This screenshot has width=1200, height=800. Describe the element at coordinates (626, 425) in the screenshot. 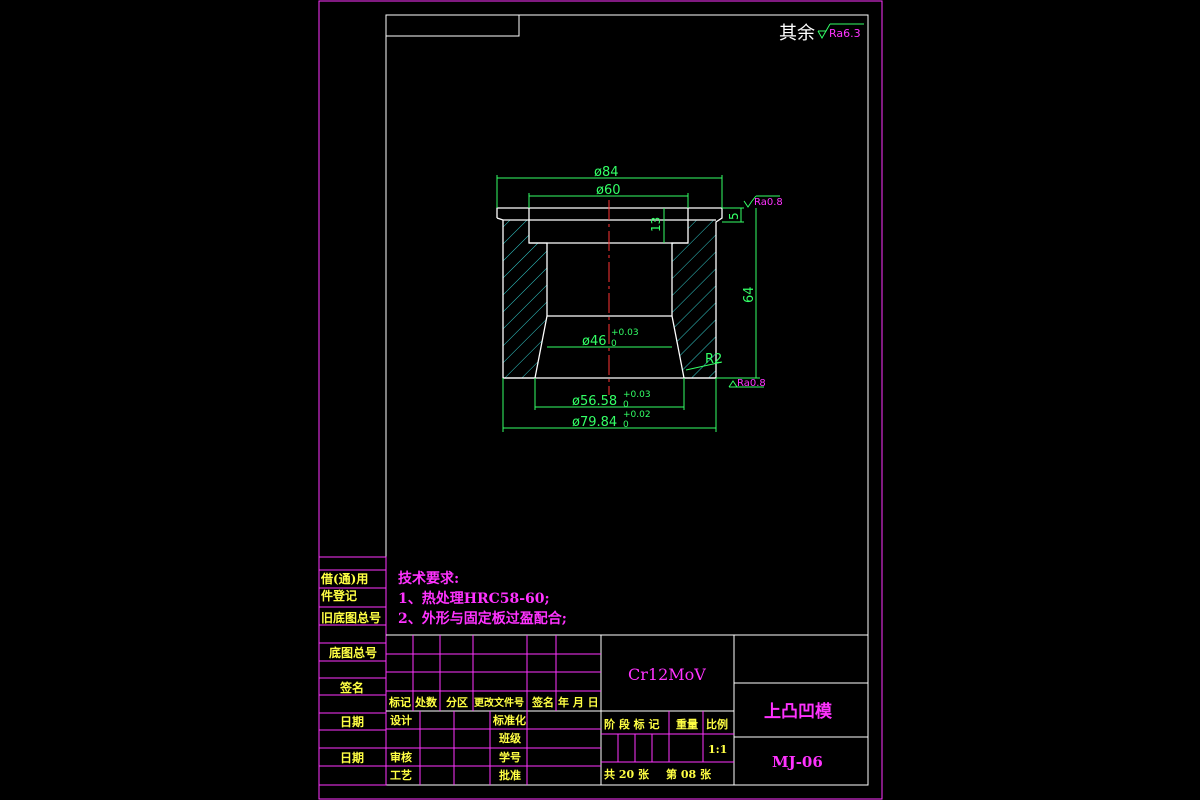

I see `dim-outer-tol-low: 0` at that location.